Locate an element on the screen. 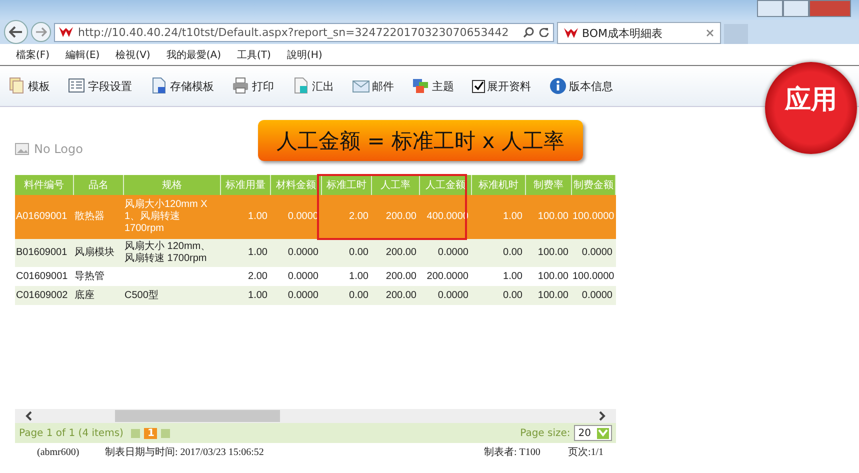 This screenshot has width=859, height=473. horizontal-scrollbar is located at coordinates (315, 416).